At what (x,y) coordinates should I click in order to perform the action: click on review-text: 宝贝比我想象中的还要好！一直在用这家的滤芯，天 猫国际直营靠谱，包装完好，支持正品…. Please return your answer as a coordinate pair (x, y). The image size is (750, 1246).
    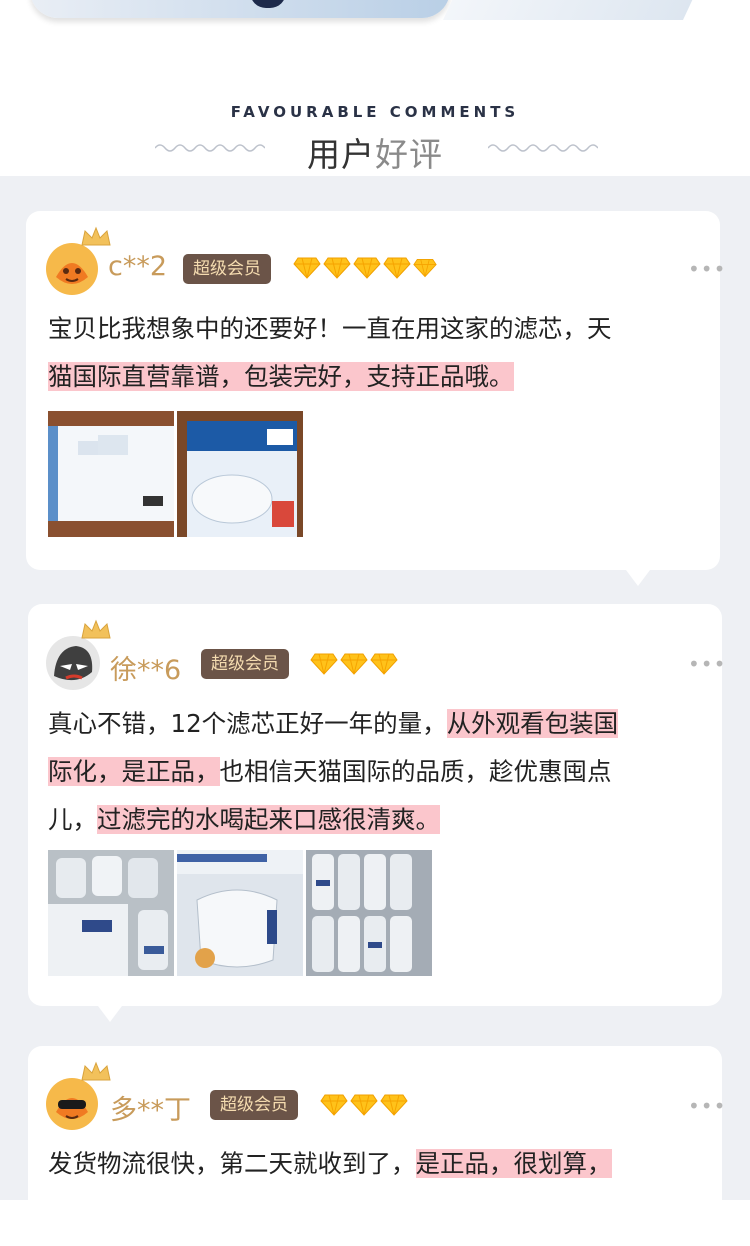
    Looking at the image, I should click on (330, 352).